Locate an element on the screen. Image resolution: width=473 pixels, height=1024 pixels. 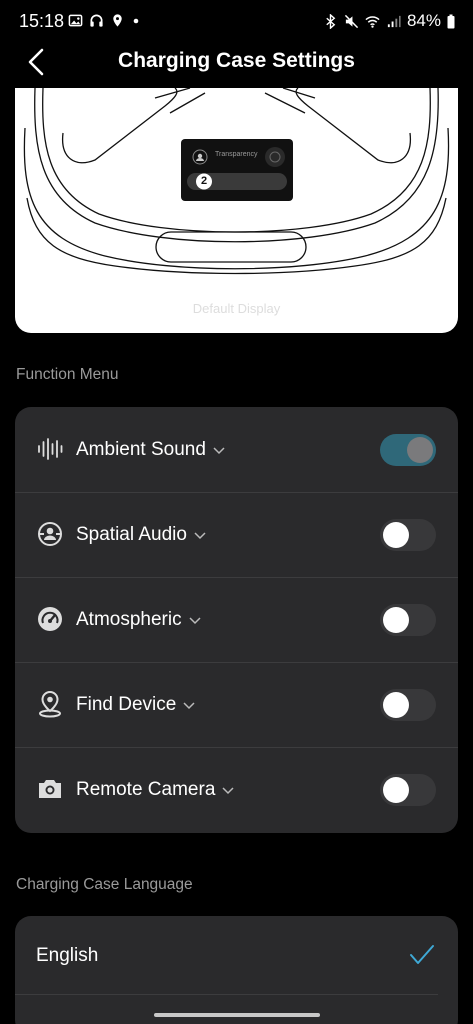
spatial-audio-icon is located at coordinates (50, 534).